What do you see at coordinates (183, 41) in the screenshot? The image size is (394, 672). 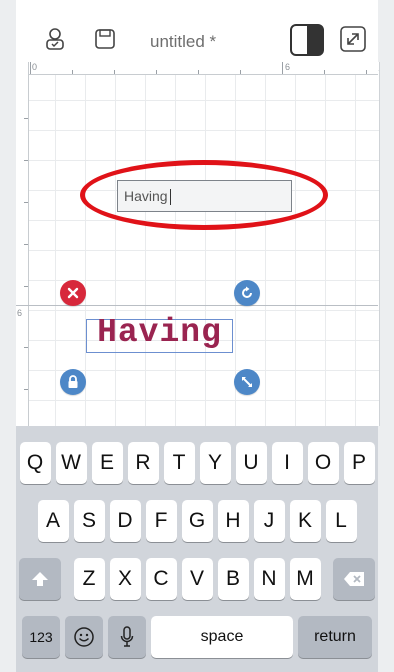 I see `document-title: untitled *` at bounding box center [183, 41].